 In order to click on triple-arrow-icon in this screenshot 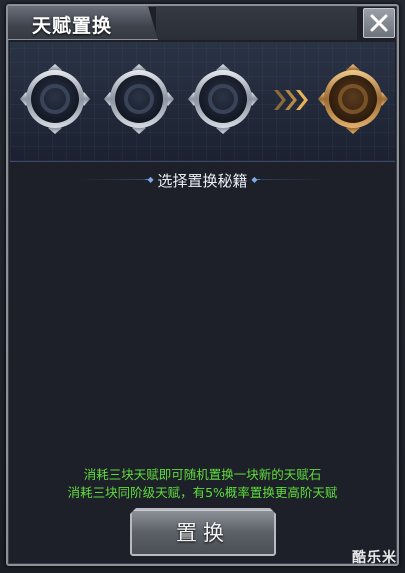, I will do `click(291, 100)`.